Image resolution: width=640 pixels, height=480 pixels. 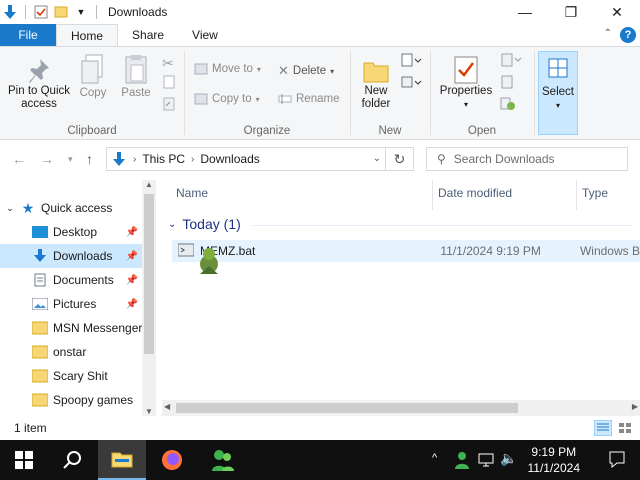 I want to click on address-dropdown-icon: ⌄, so click(x=377, y=158).